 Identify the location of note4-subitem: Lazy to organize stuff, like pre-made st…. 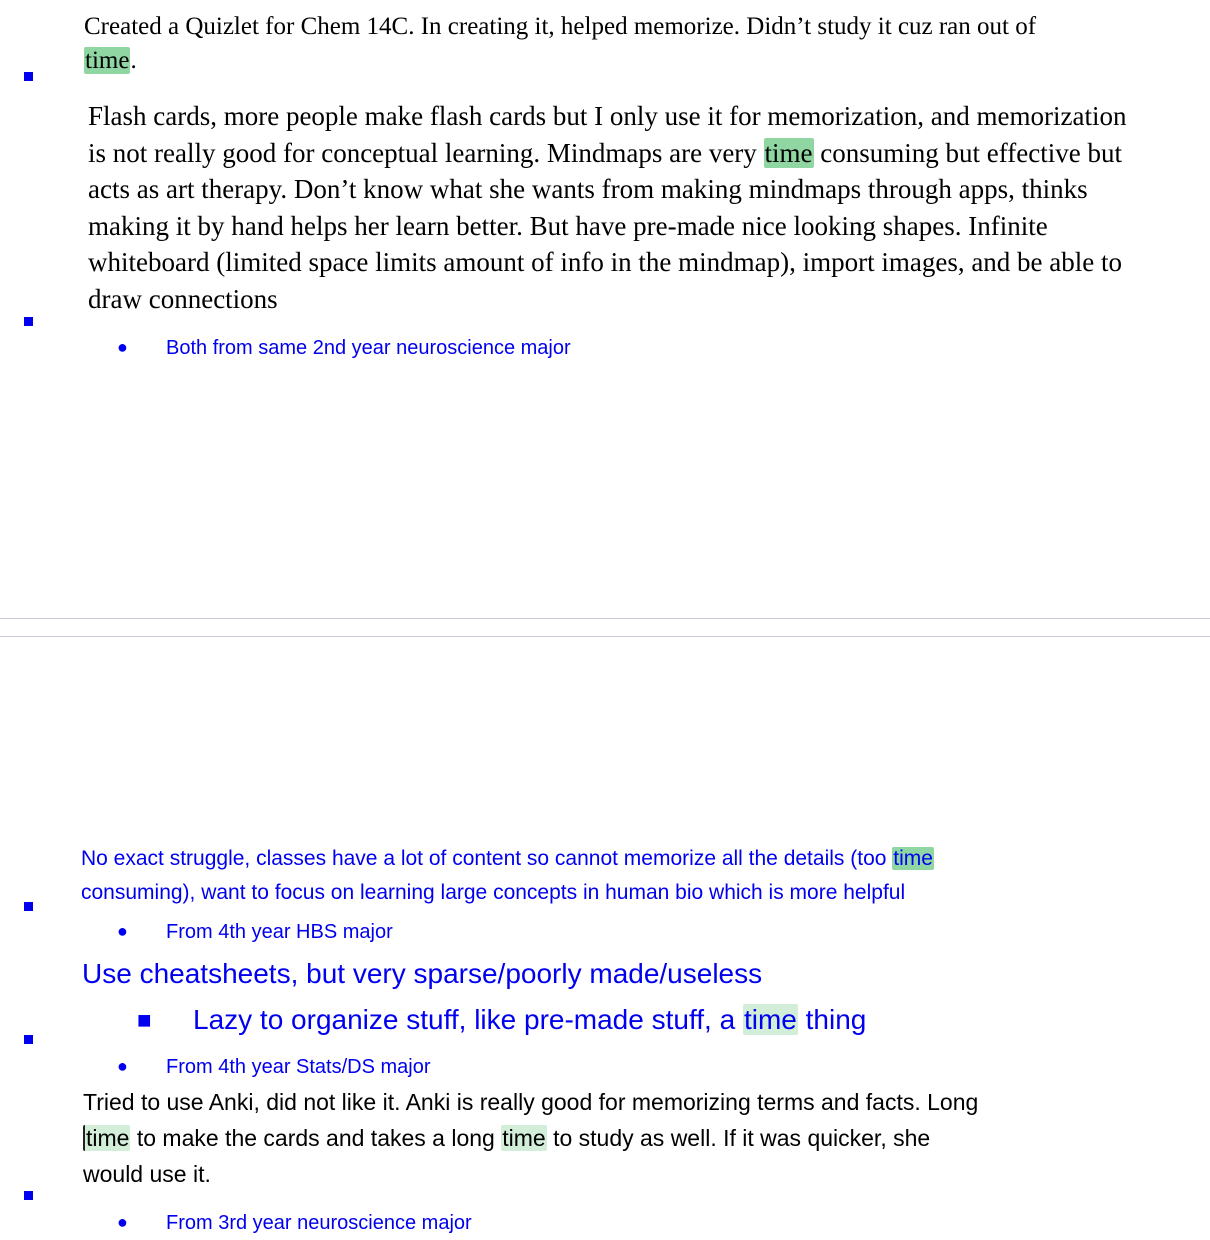
(530, 1019).